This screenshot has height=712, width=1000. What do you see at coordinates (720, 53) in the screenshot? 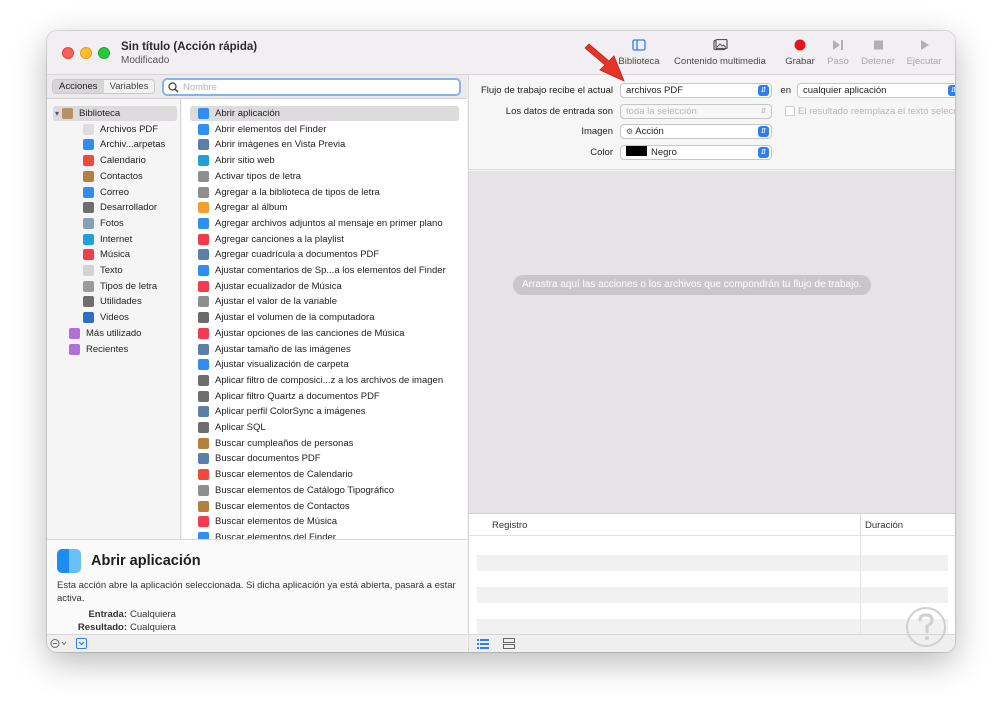
I see `media-toolbar-button: Contenido multimedia` at bounding box center [720, 53].